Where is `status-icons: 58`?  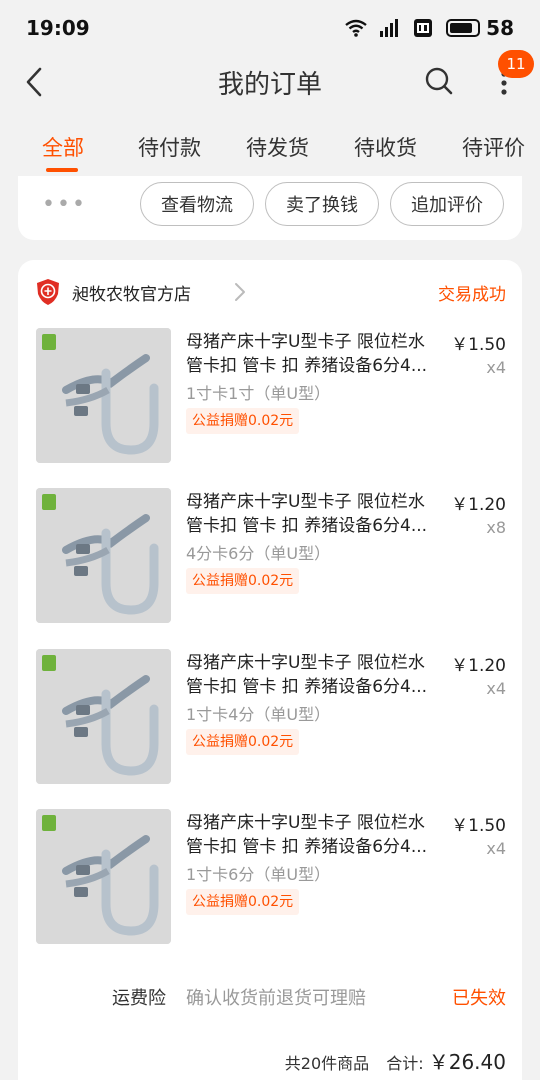
status-icons: 58 is located at coordinates (429, 28).